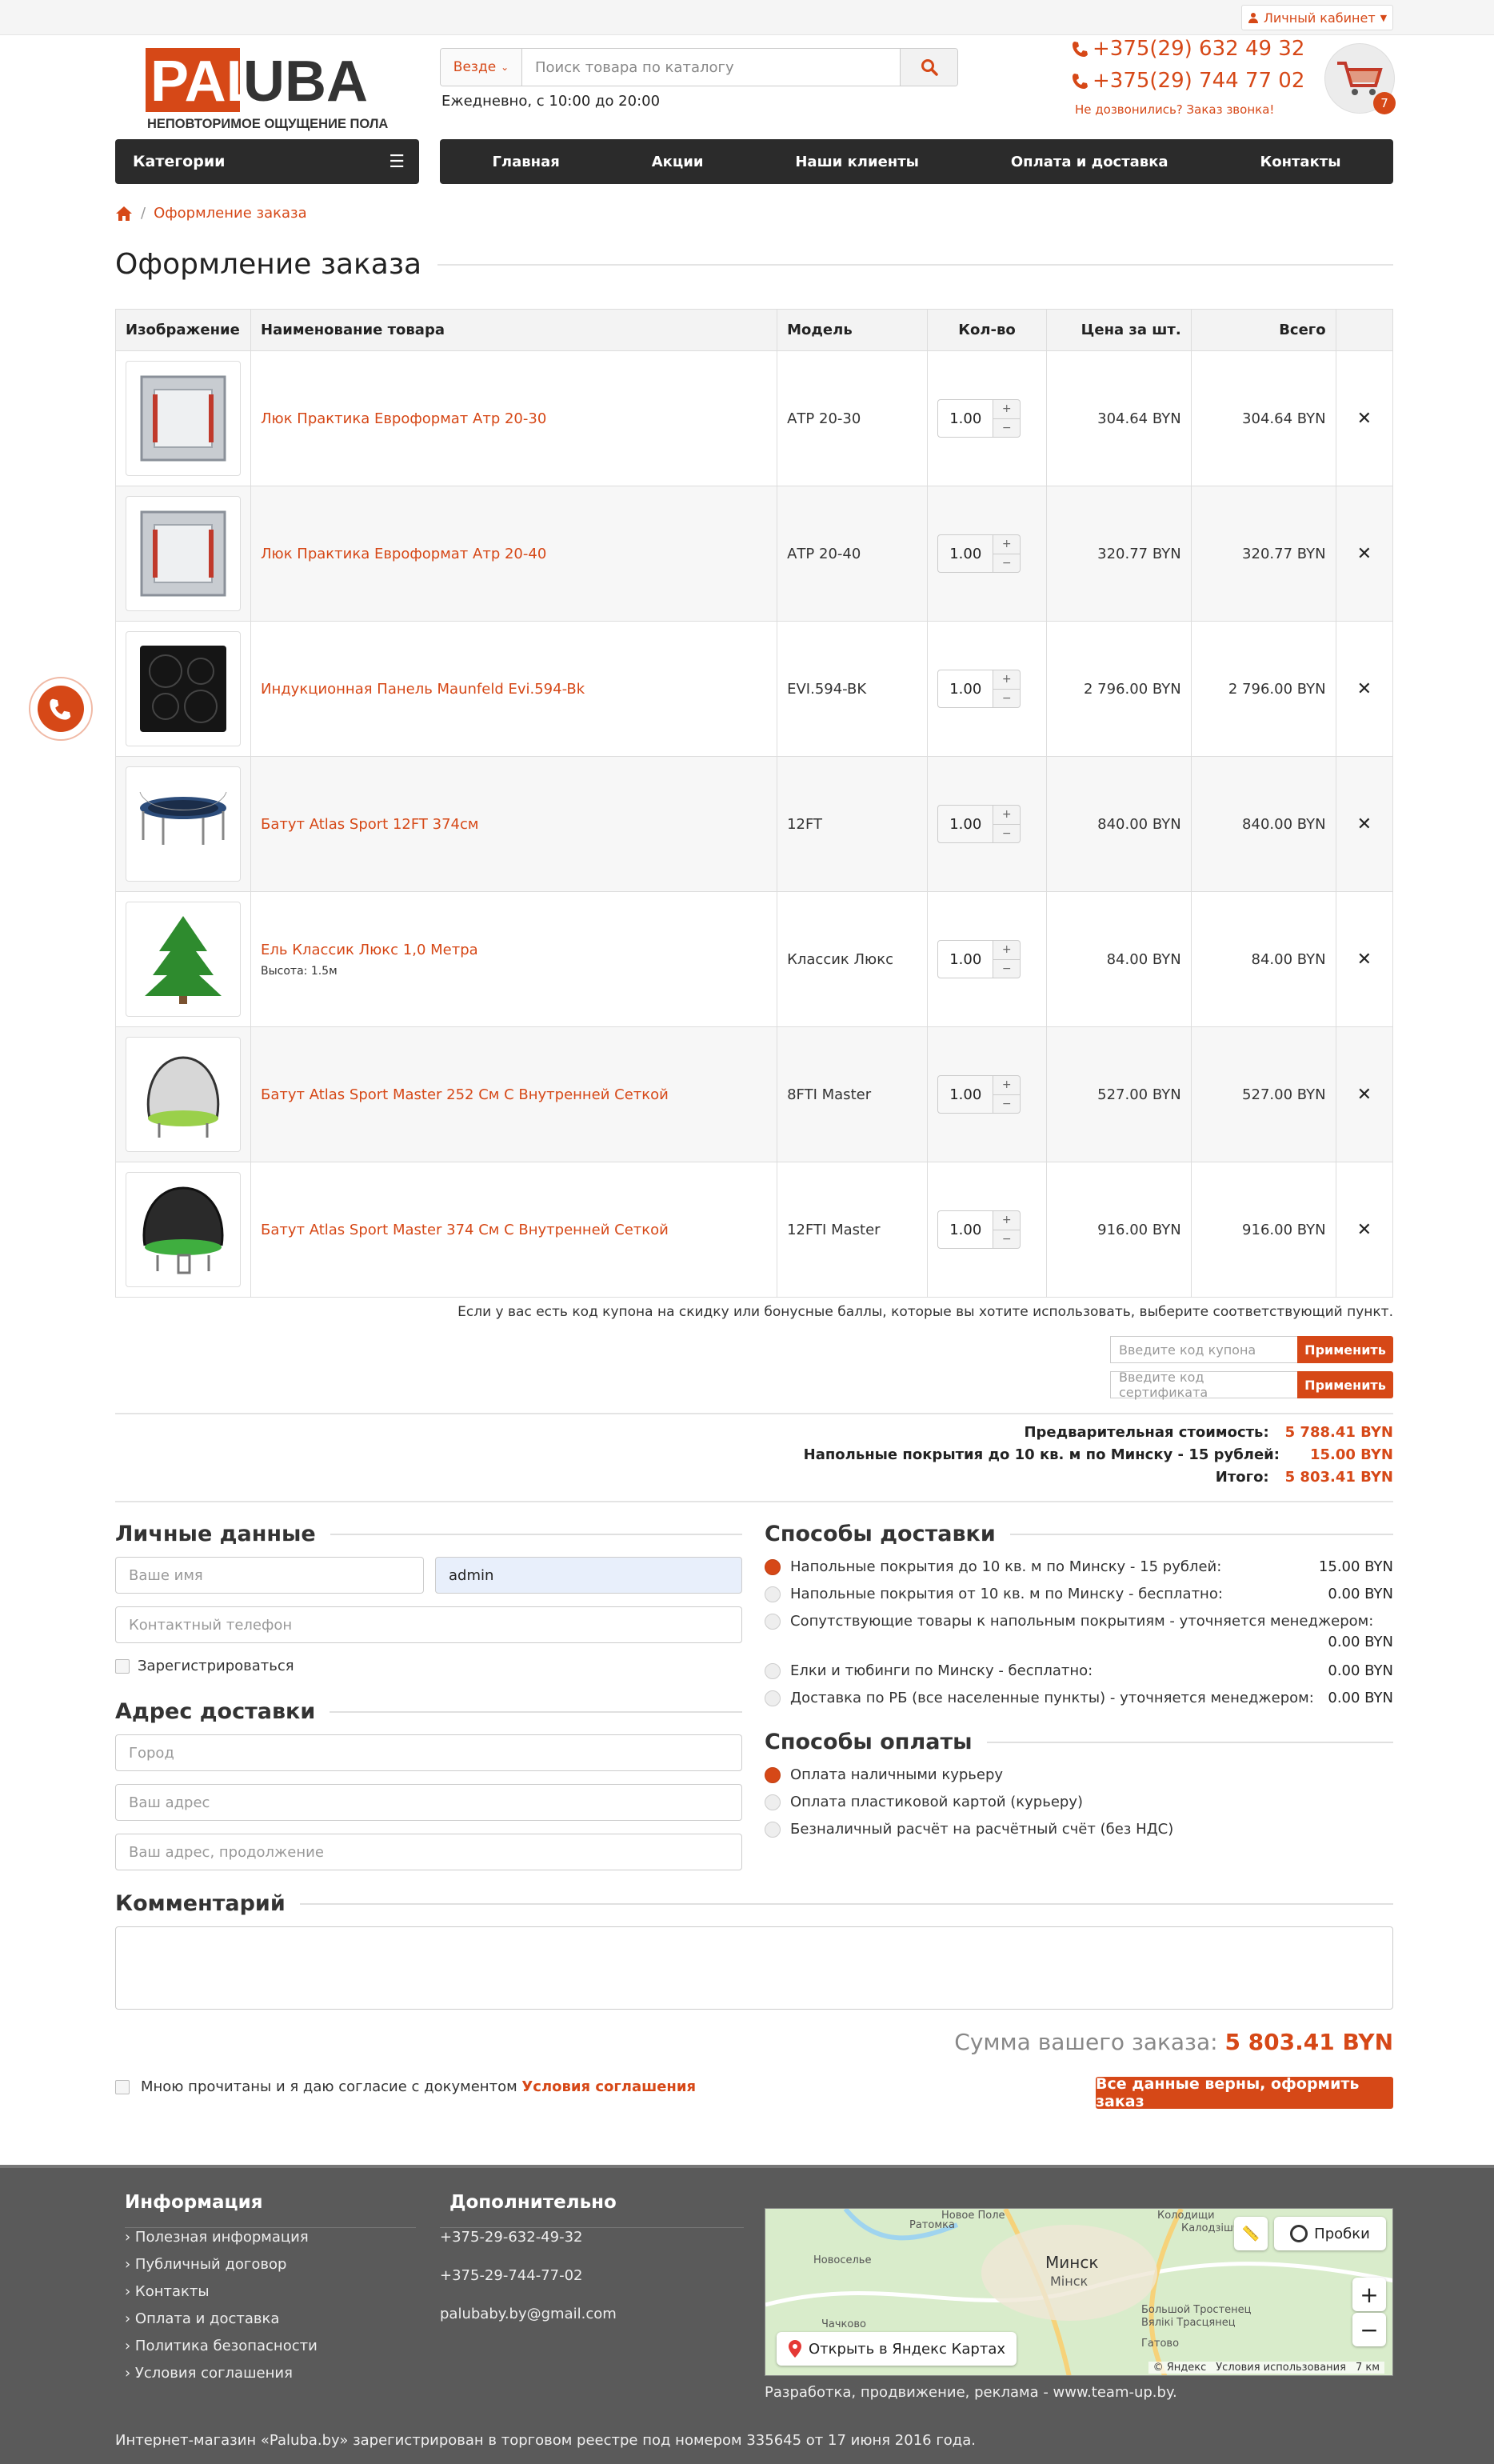 The width and height of the screenshot is (1494, 2464). What do you see at coordinates (1317, 17) in the screenshot?
I see `account-button: Личный кабинет ▼` at bounding box center [1317, 17].